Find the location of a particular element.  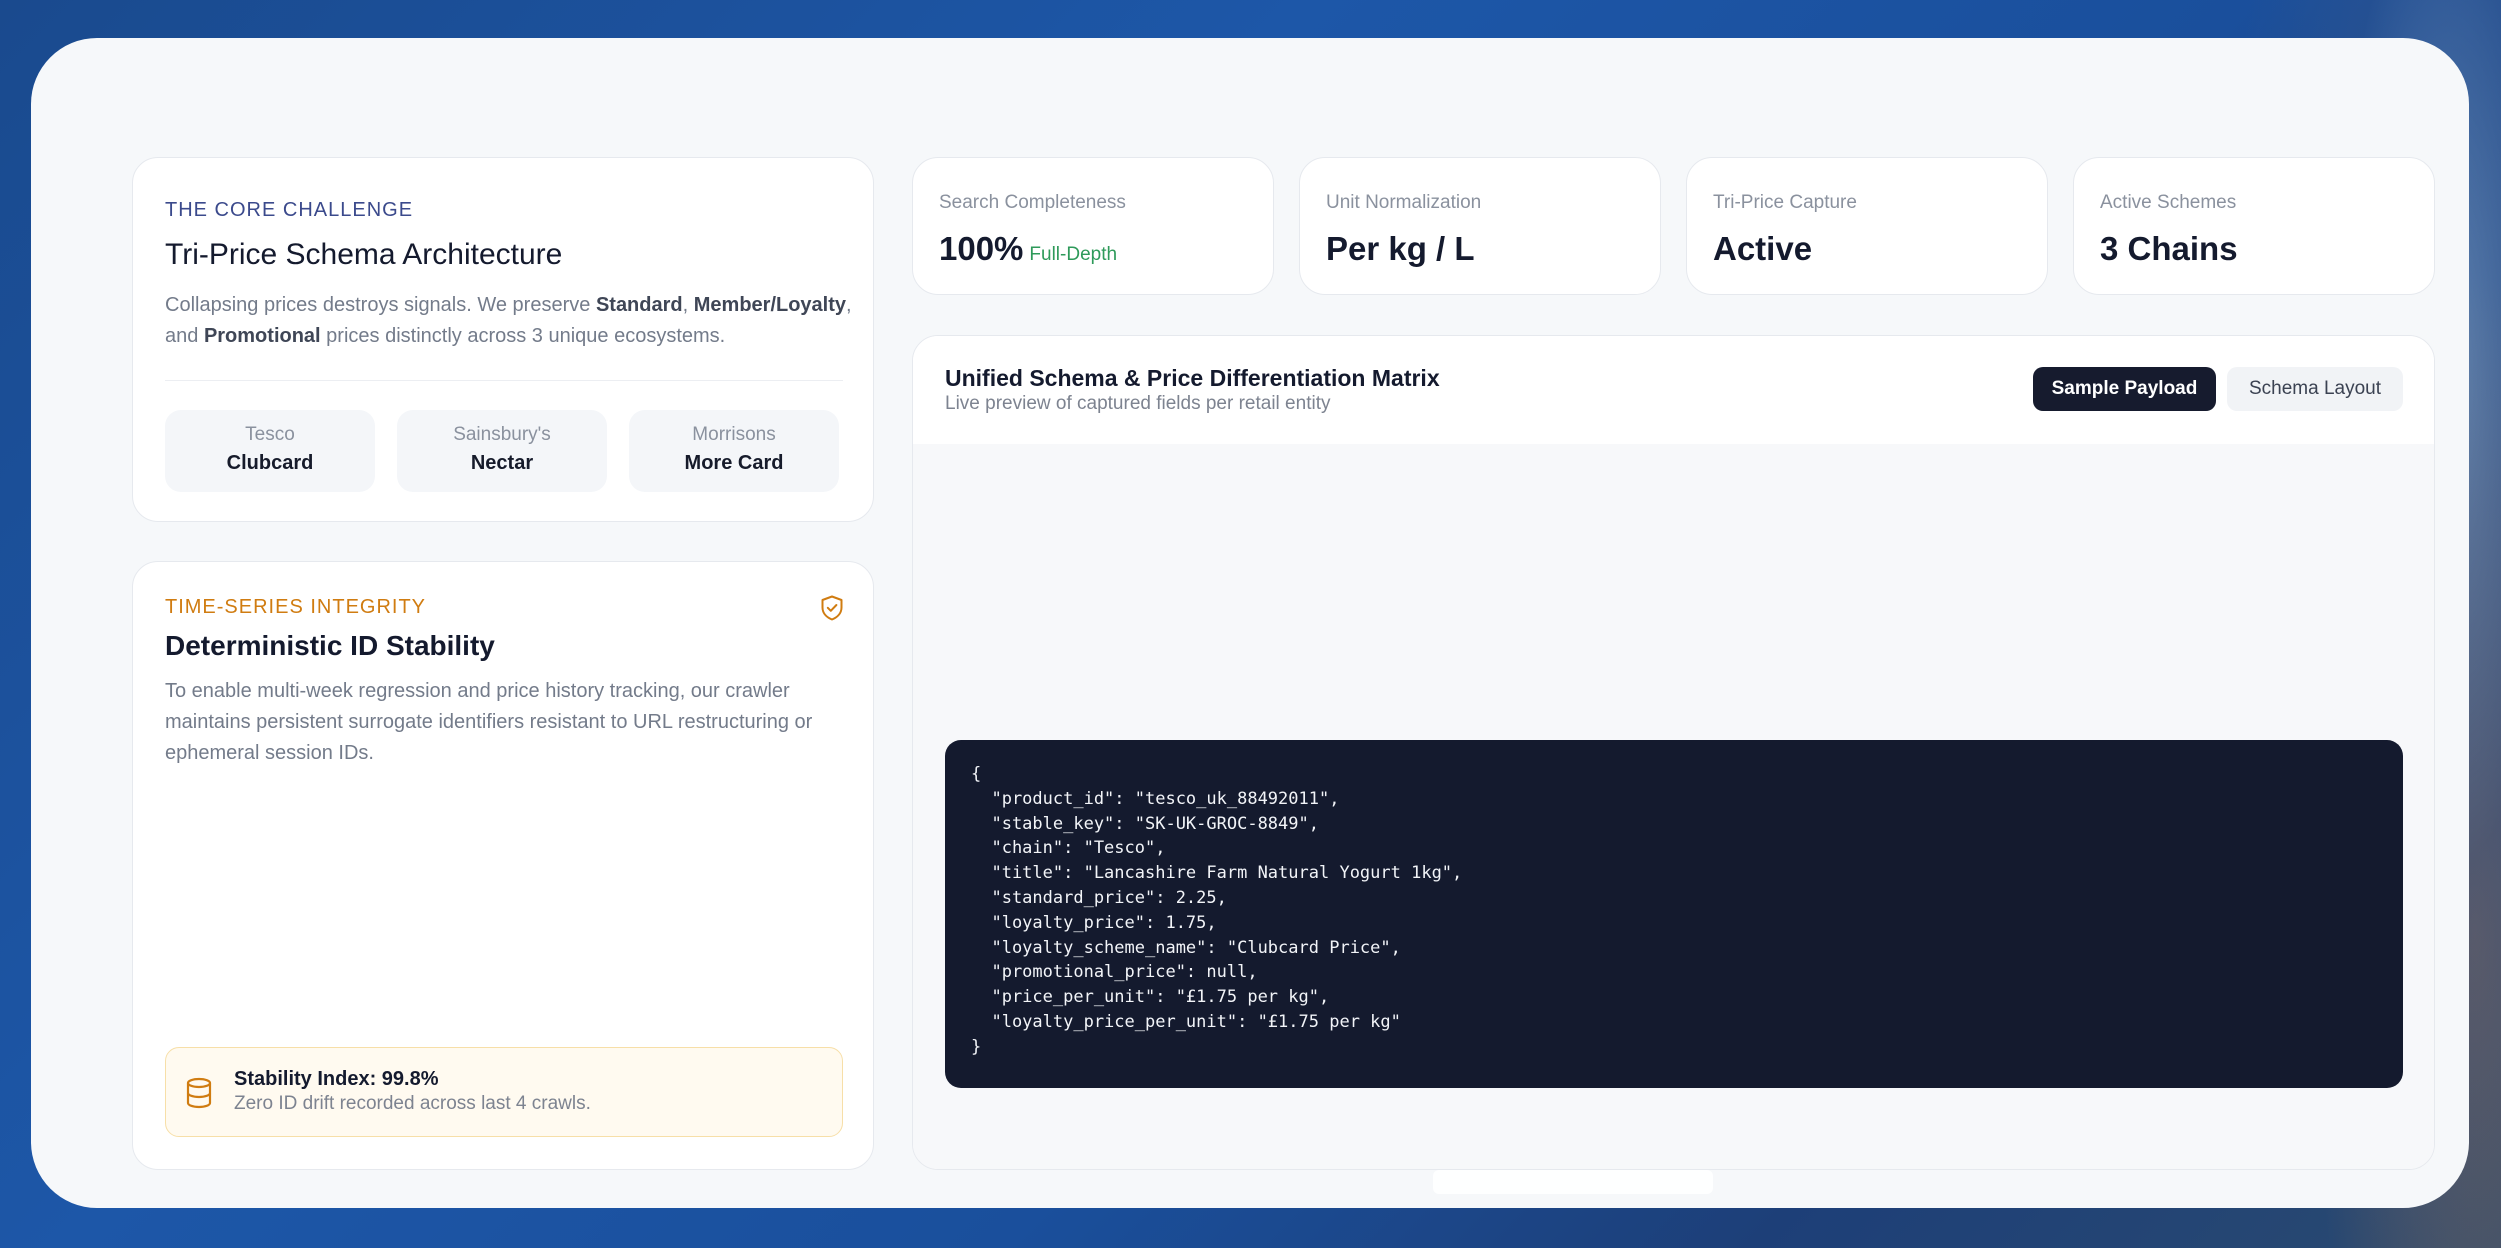

core-challenge-title: Tri-Price Schema Architecture is located at coordinates (364, 254).